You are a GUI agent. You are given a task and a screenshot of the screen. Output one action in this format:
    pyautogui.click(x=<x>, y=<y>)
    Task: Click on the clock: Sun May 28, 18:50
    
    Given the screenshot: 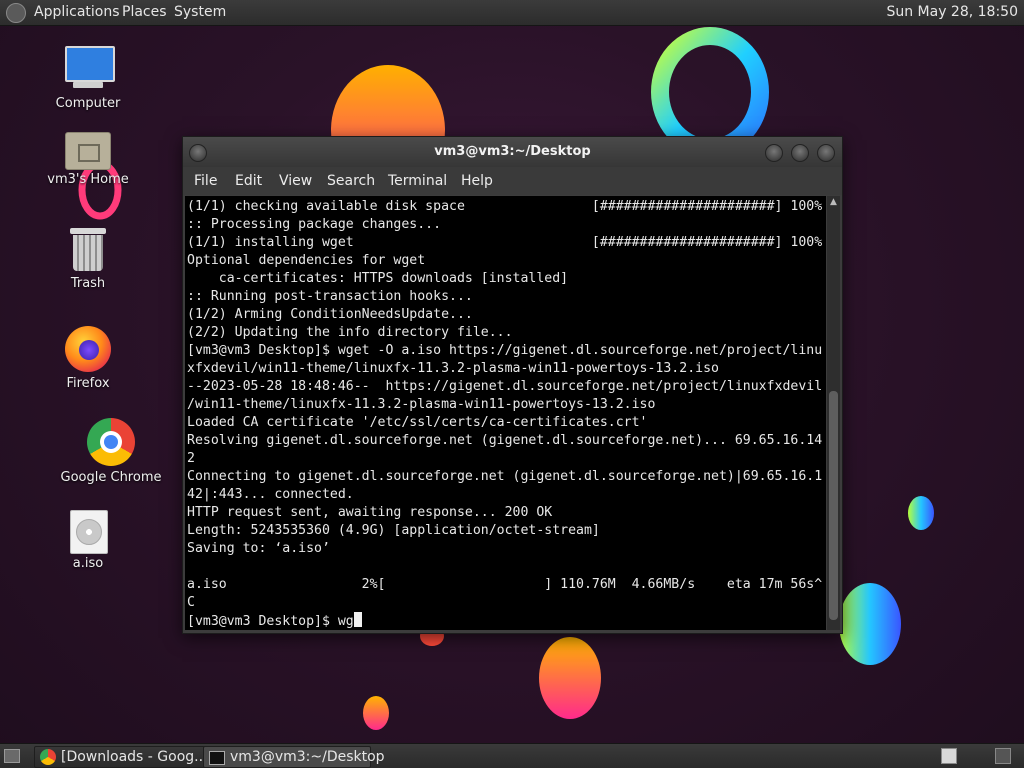 What is the action you would take?
    pyautogui.click(x=952, y=12)
    